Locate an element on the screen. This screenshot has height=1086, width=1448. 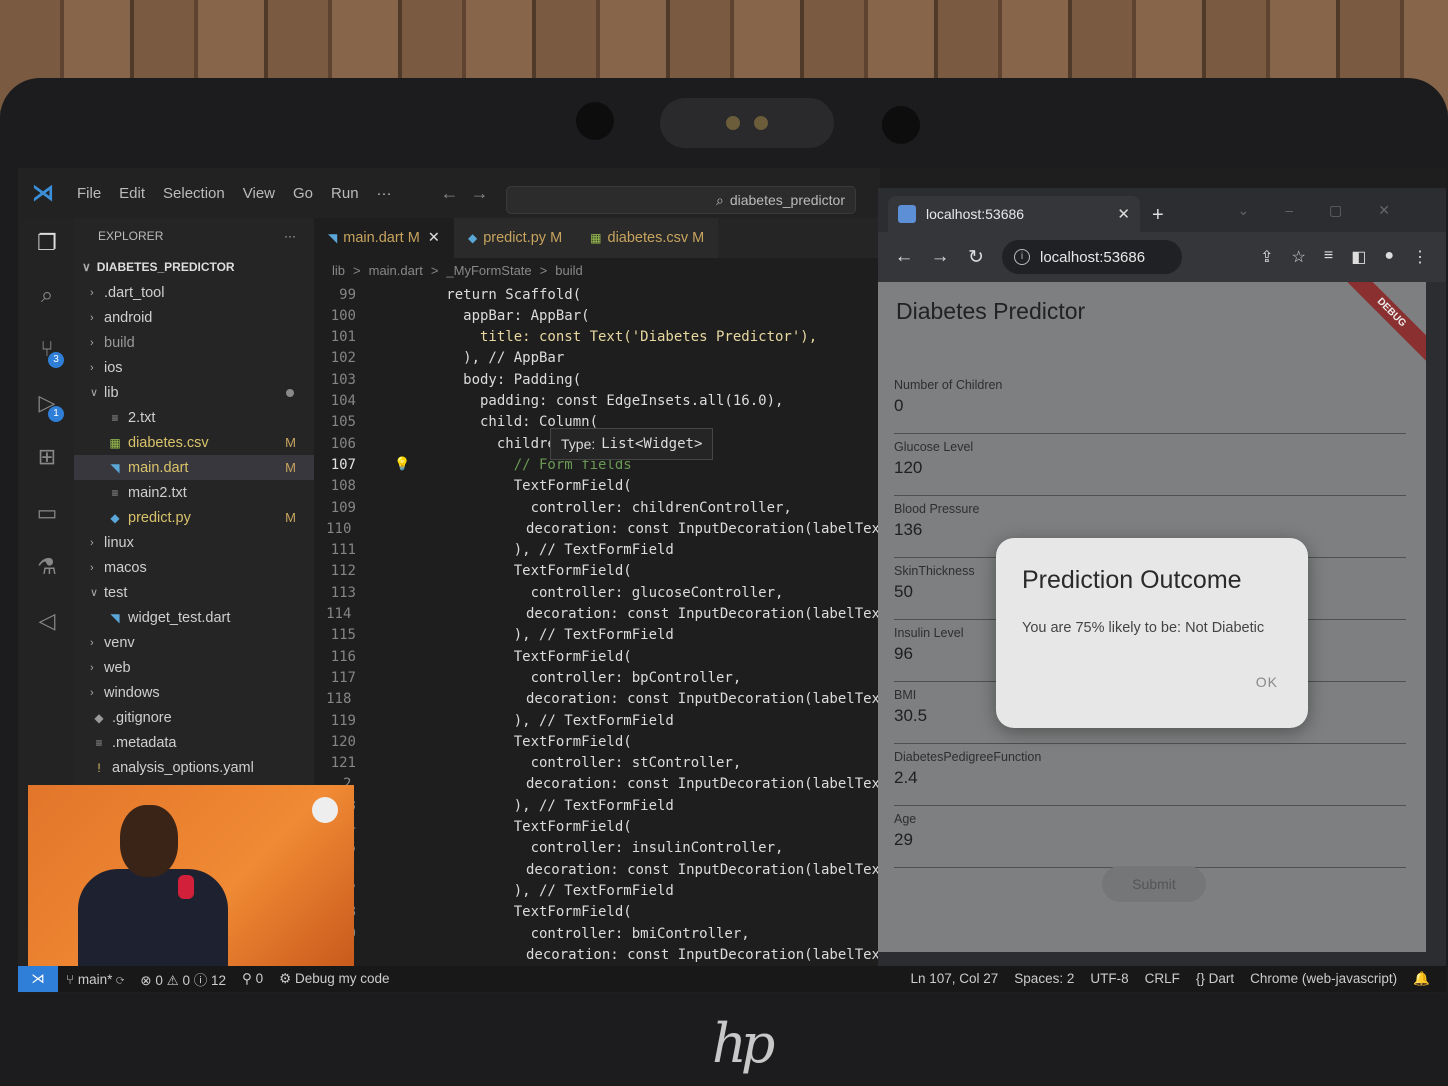
tree-item: › windows is located at coordinates (194, 692).